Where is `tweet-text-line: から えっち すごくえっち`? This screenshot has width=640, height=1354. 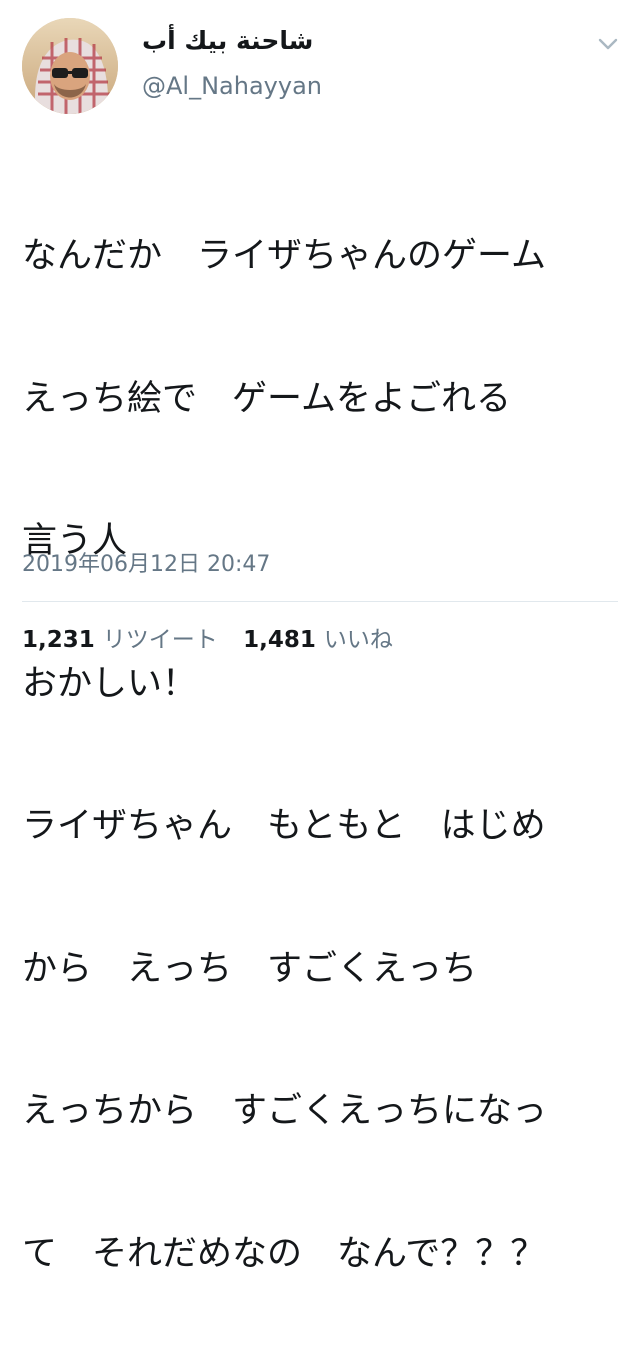 tweet-text-line: から えっち すごくえっち is located at coordinates (250, 968).